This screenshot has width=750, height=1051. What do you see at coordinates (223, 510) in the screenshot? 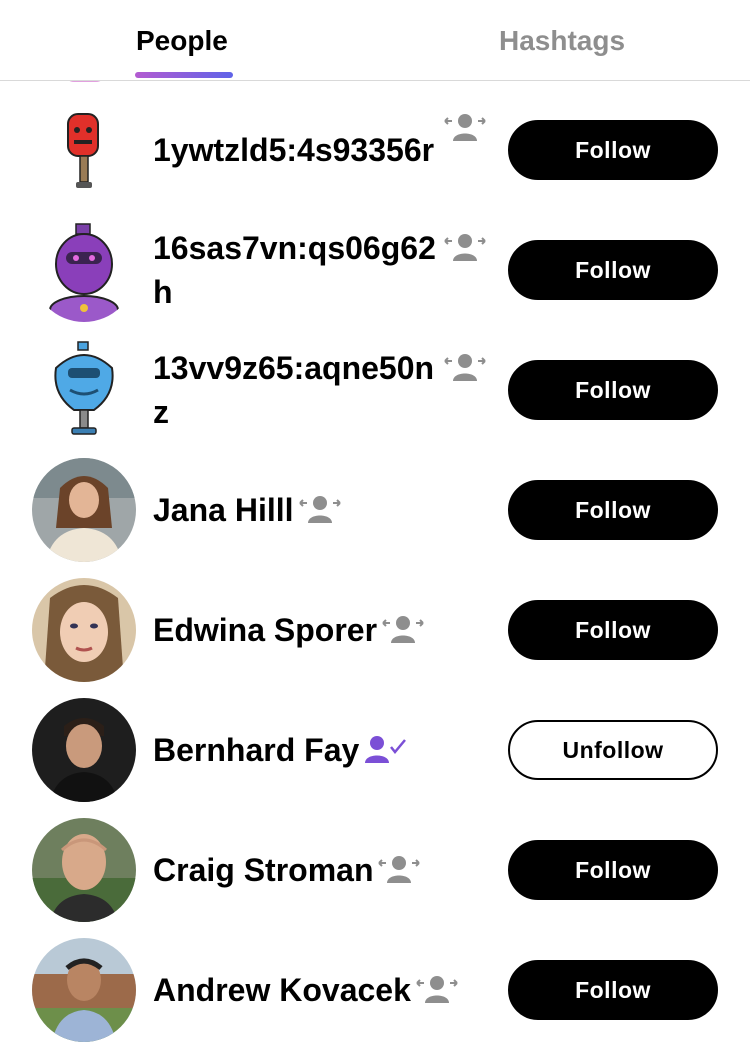
I see `user-name: Jana Hilll` at bounding box center [223, 510].